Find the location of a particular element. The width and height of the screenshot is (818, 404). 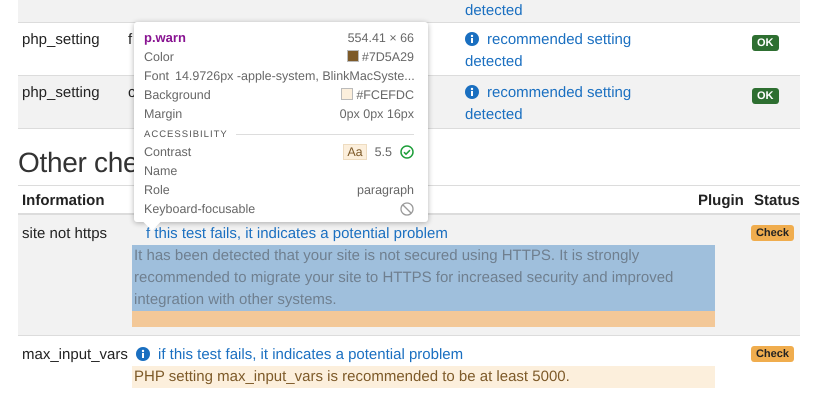

property-value: 0px 0px 16px is located at coordinates (377, 113).